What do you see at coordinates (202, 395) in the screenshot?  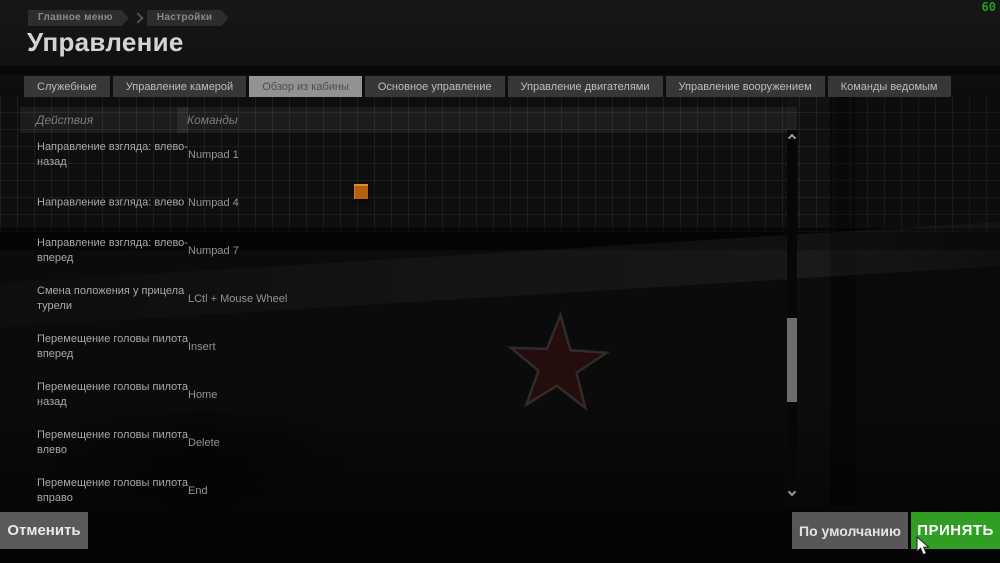 I see `command-value: Home` at bounding box center [202, 395].